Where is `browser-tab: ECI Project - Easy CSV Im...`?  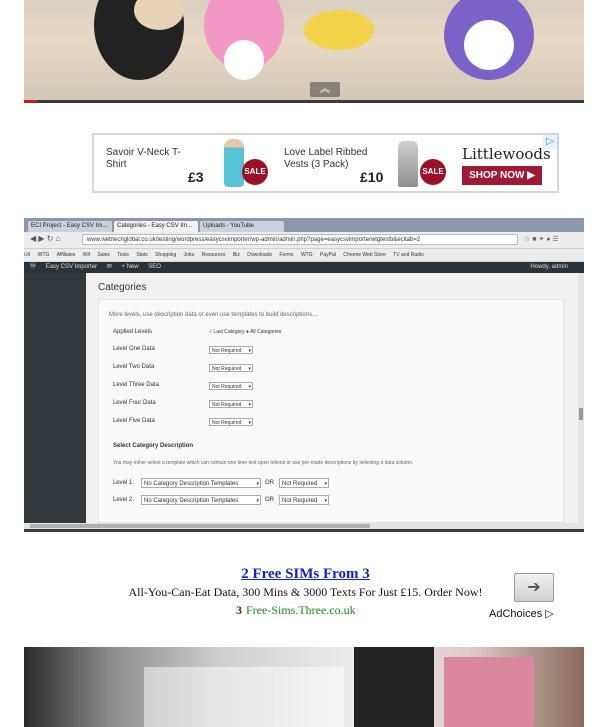
browser-tab: ECI Project - Easy CSV Im... is located at coordinates (70, 226).